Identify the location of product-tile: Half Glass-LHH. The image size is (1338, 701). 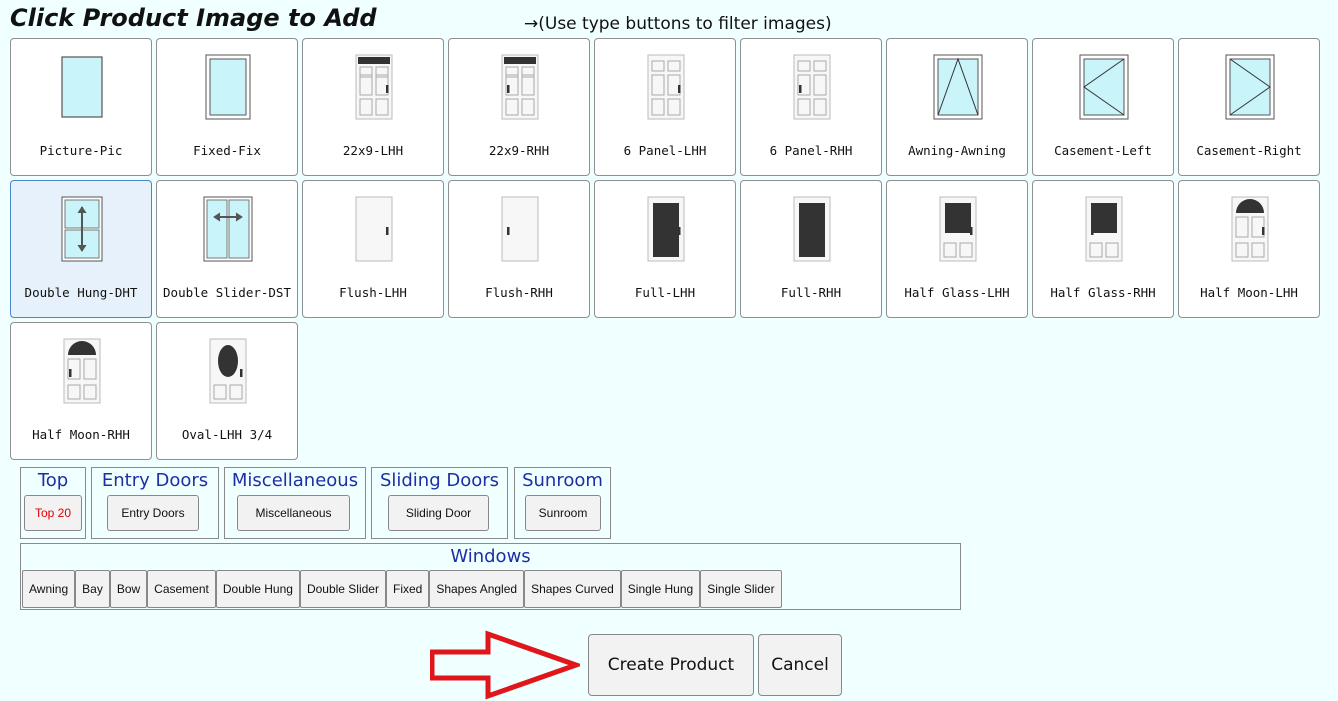
(957, 249).